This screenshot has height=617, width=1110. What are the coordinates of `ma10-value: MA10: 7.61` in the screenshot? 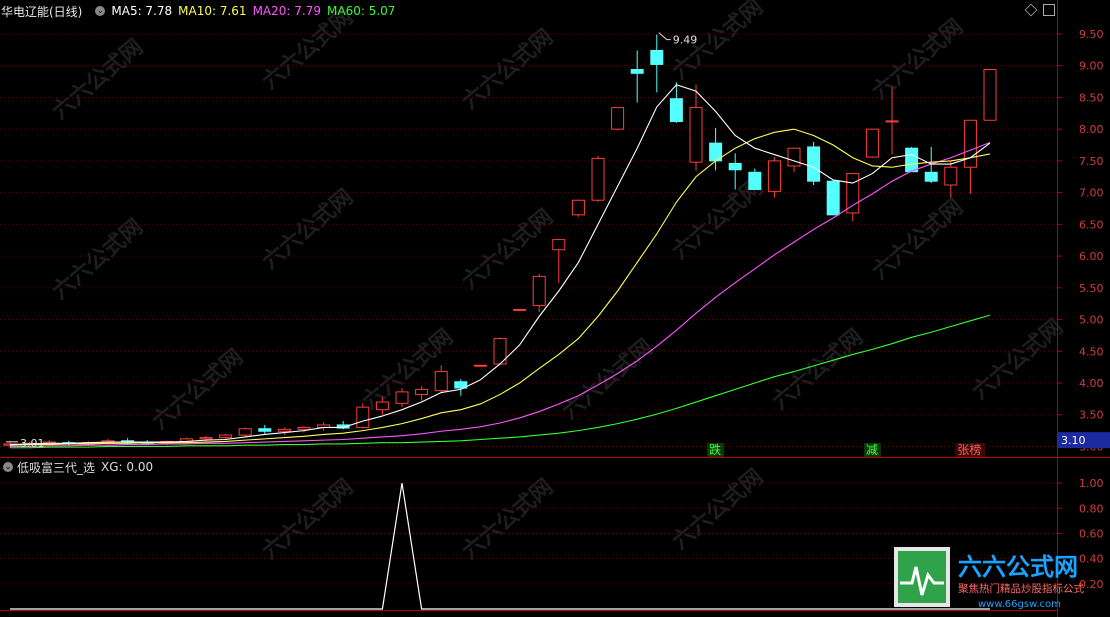 It's located at (212, 11).